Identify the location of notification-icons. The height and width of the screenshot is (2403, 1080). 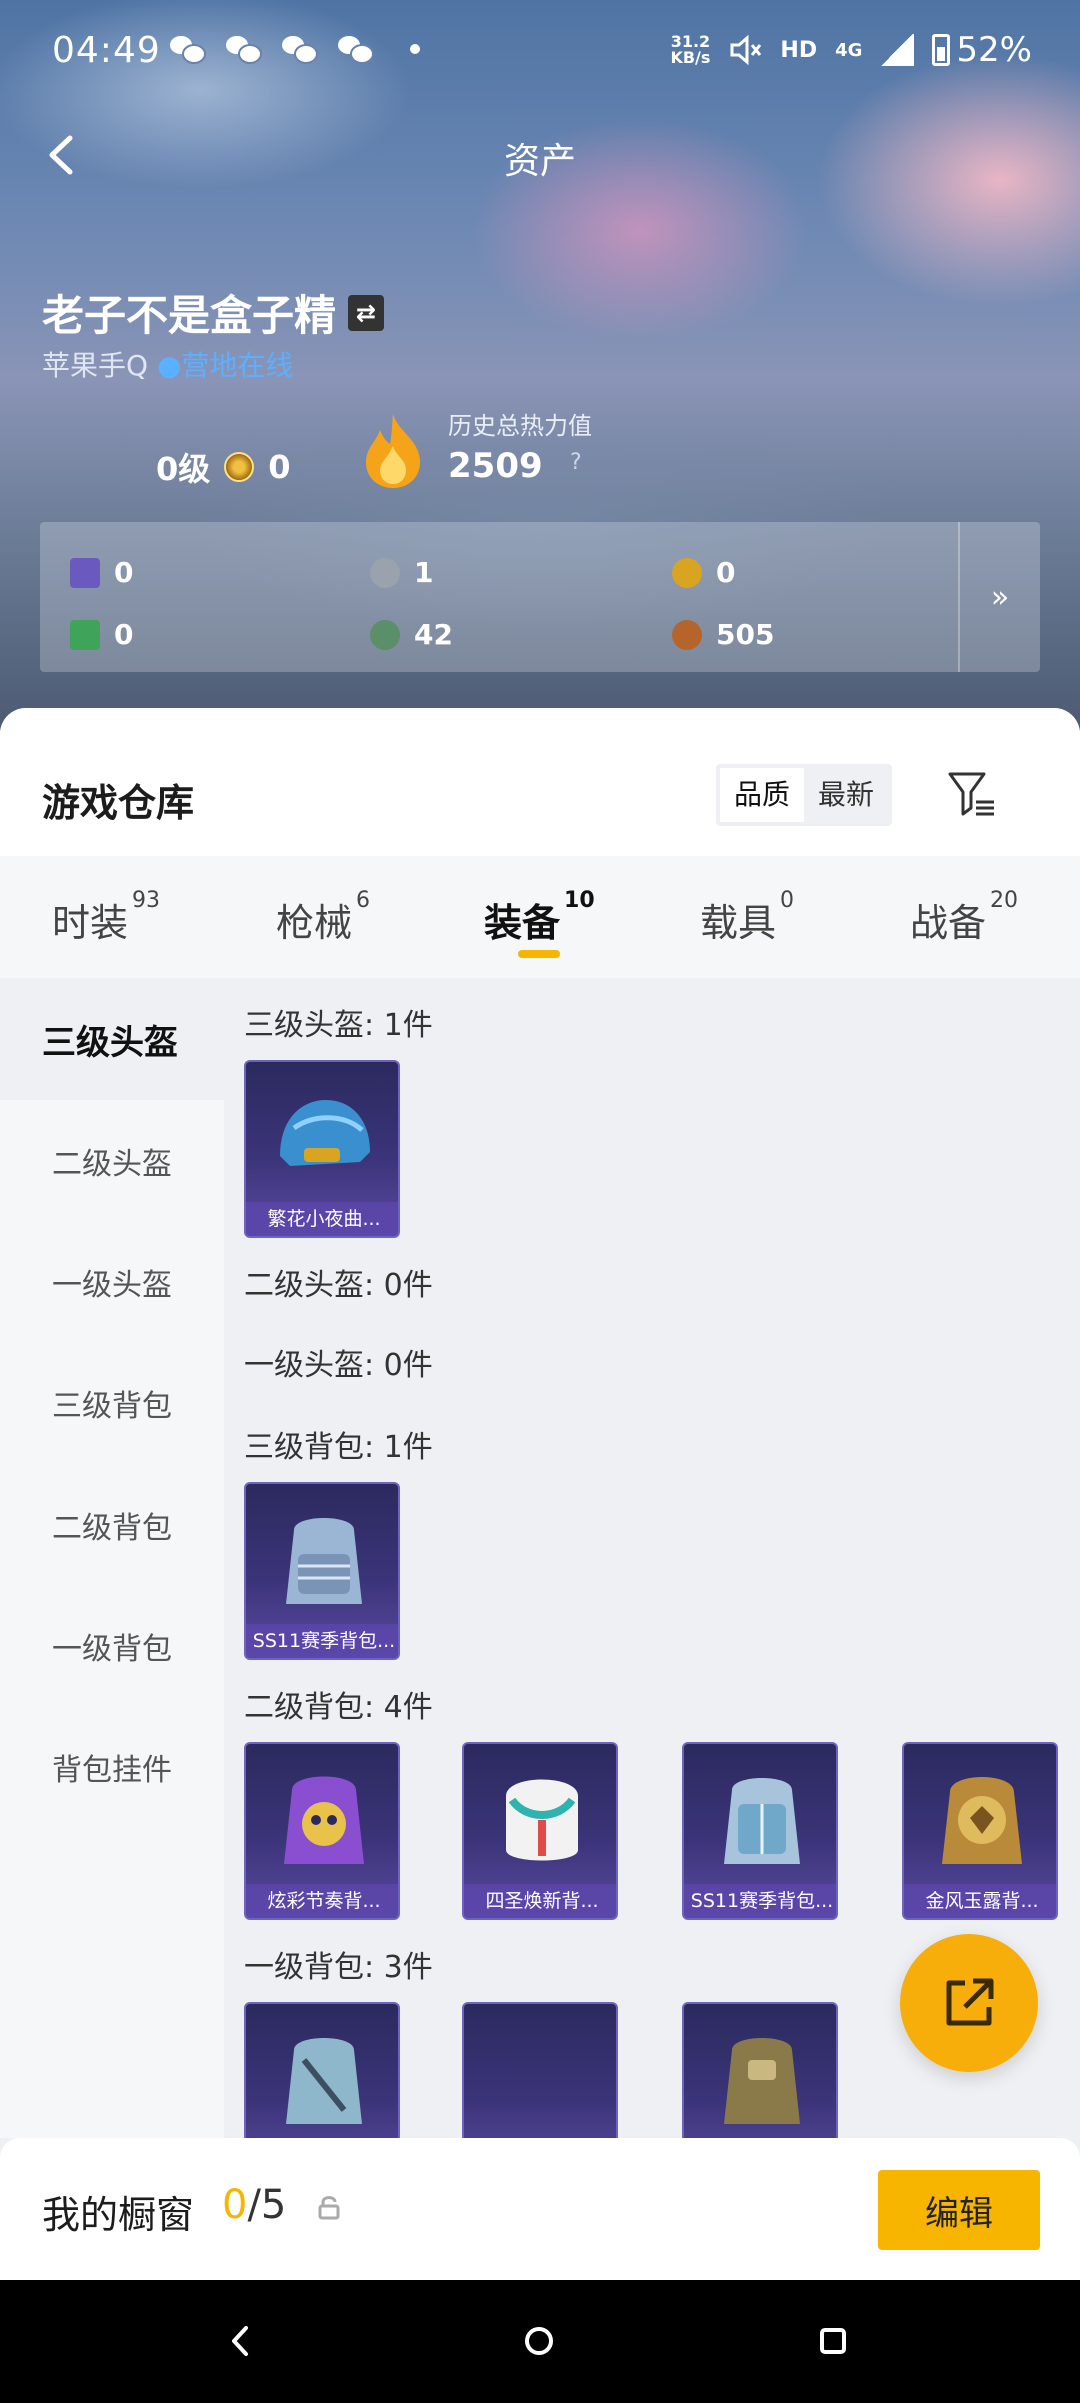
(295, 49).